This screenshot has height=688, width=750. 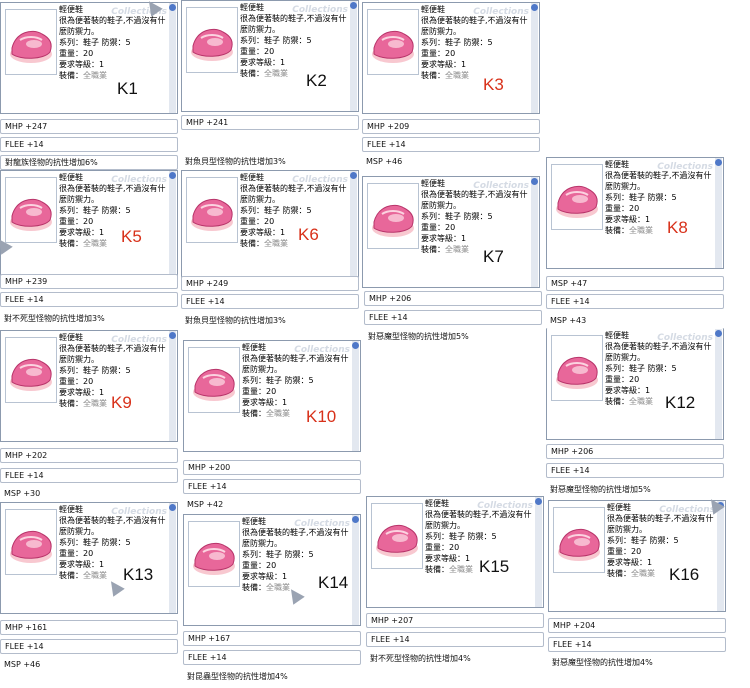 I want to click on stat-mhp: MHP +207, so click(x=455, y=620).